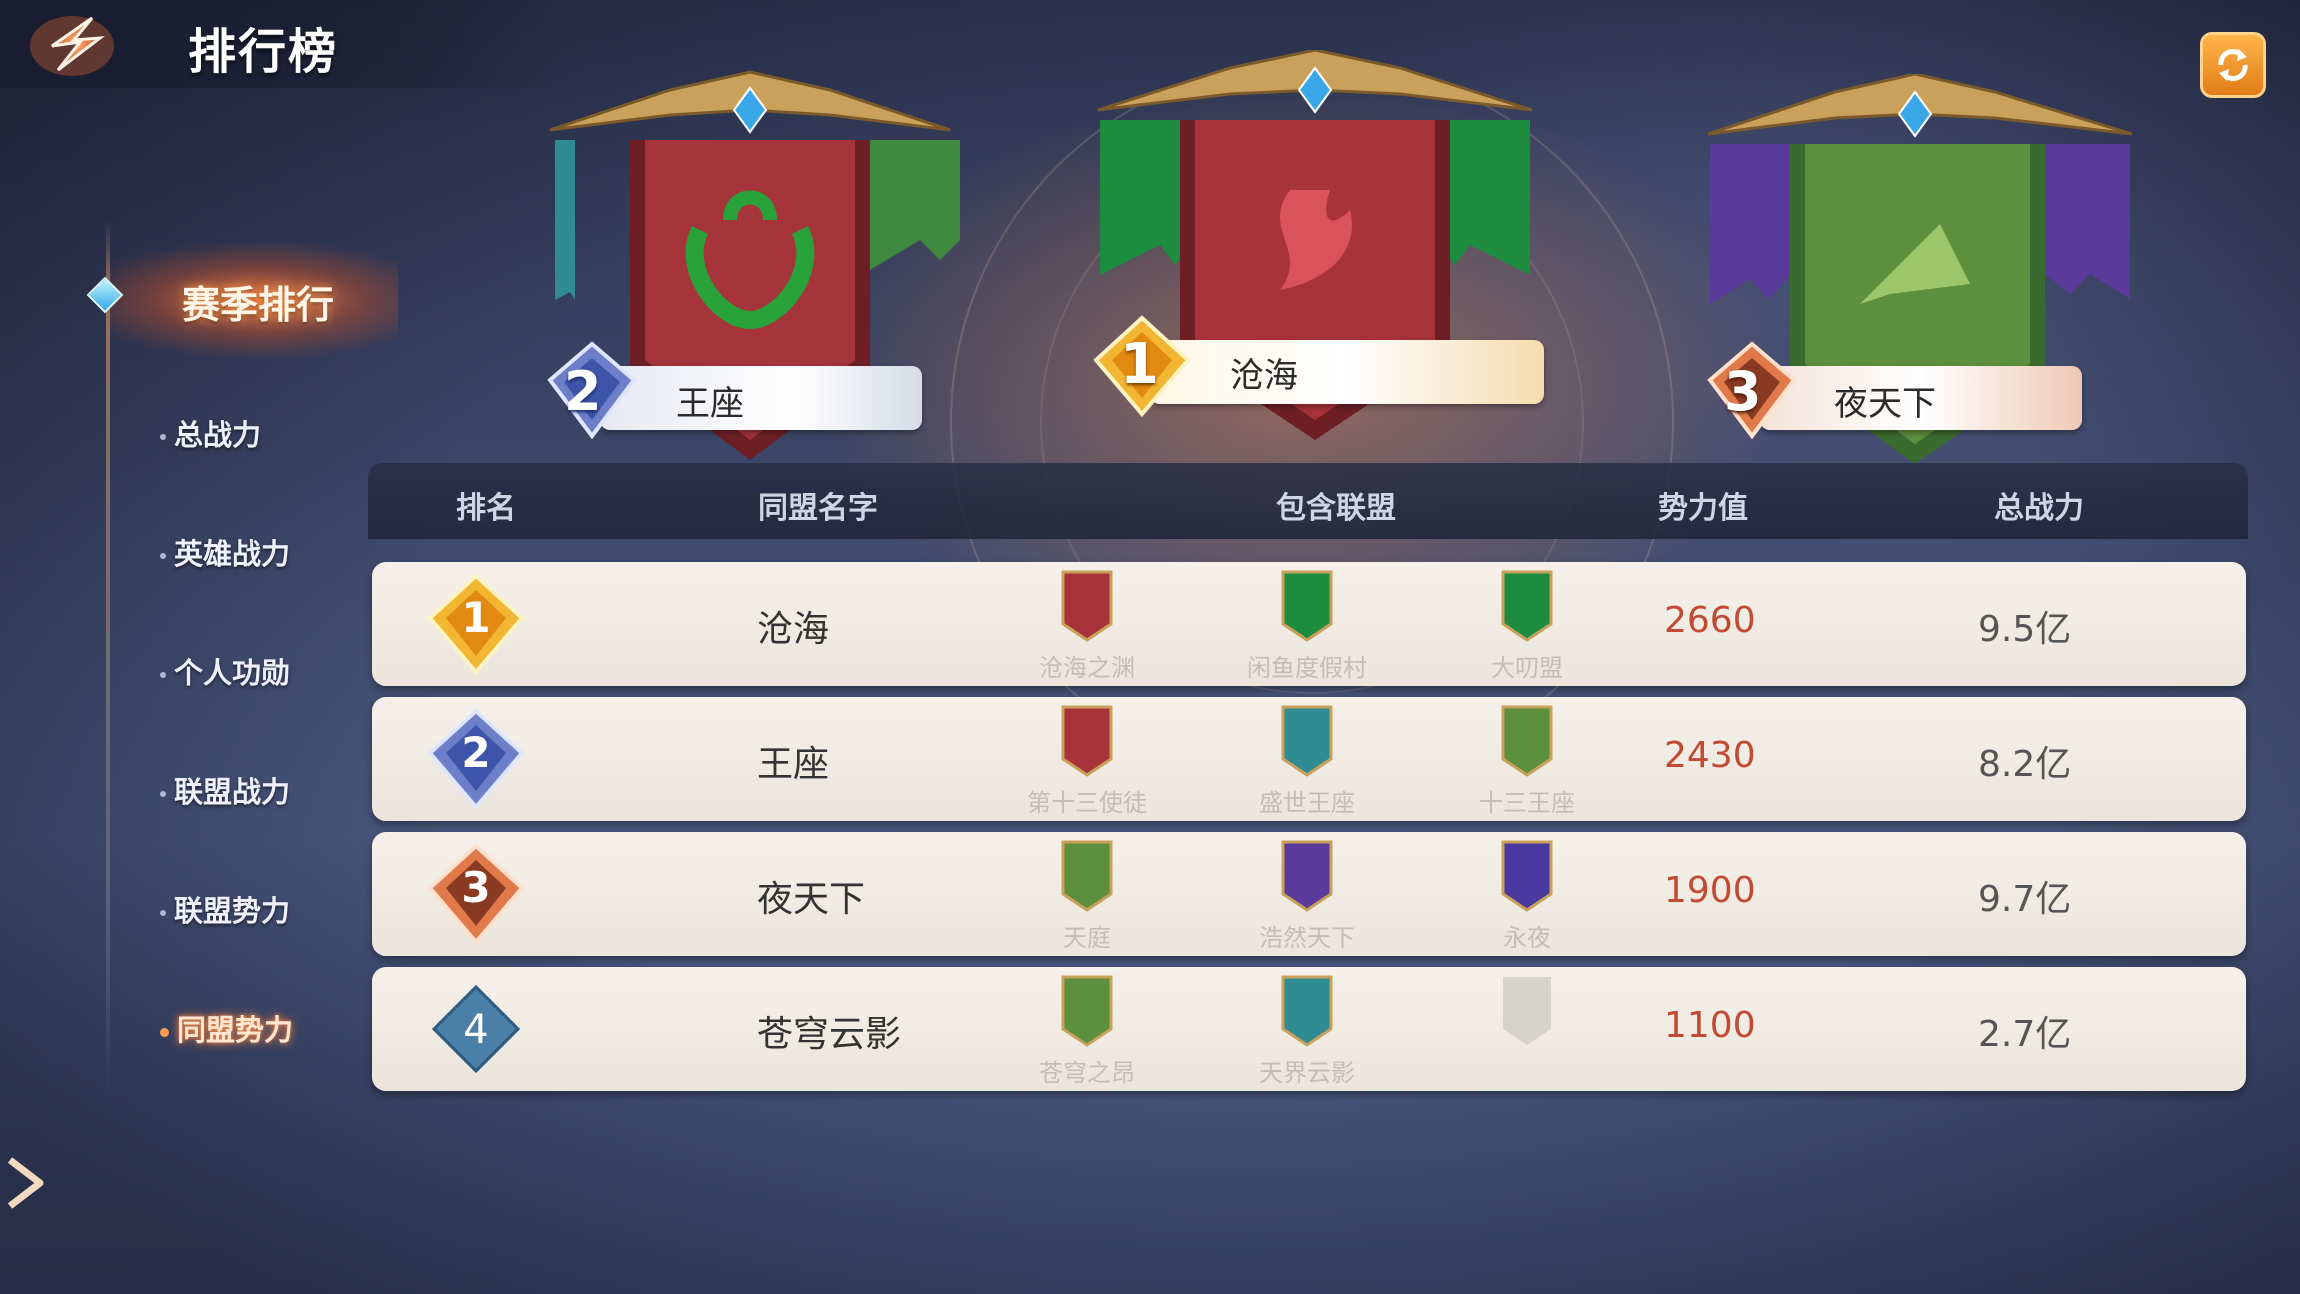 The width and height of the screenshot is (2300, 1294). Describe the element at coordinates (225, 909) in the screenshot. I see `sidebar-item-alliance-influence: 联盟势力` at that location.